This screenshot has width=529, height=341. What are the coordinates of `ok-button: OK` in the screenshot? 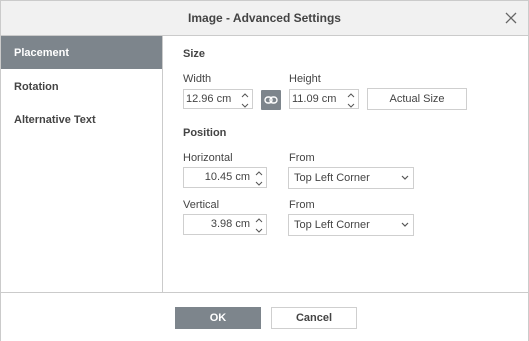 It's located at (218, 318).